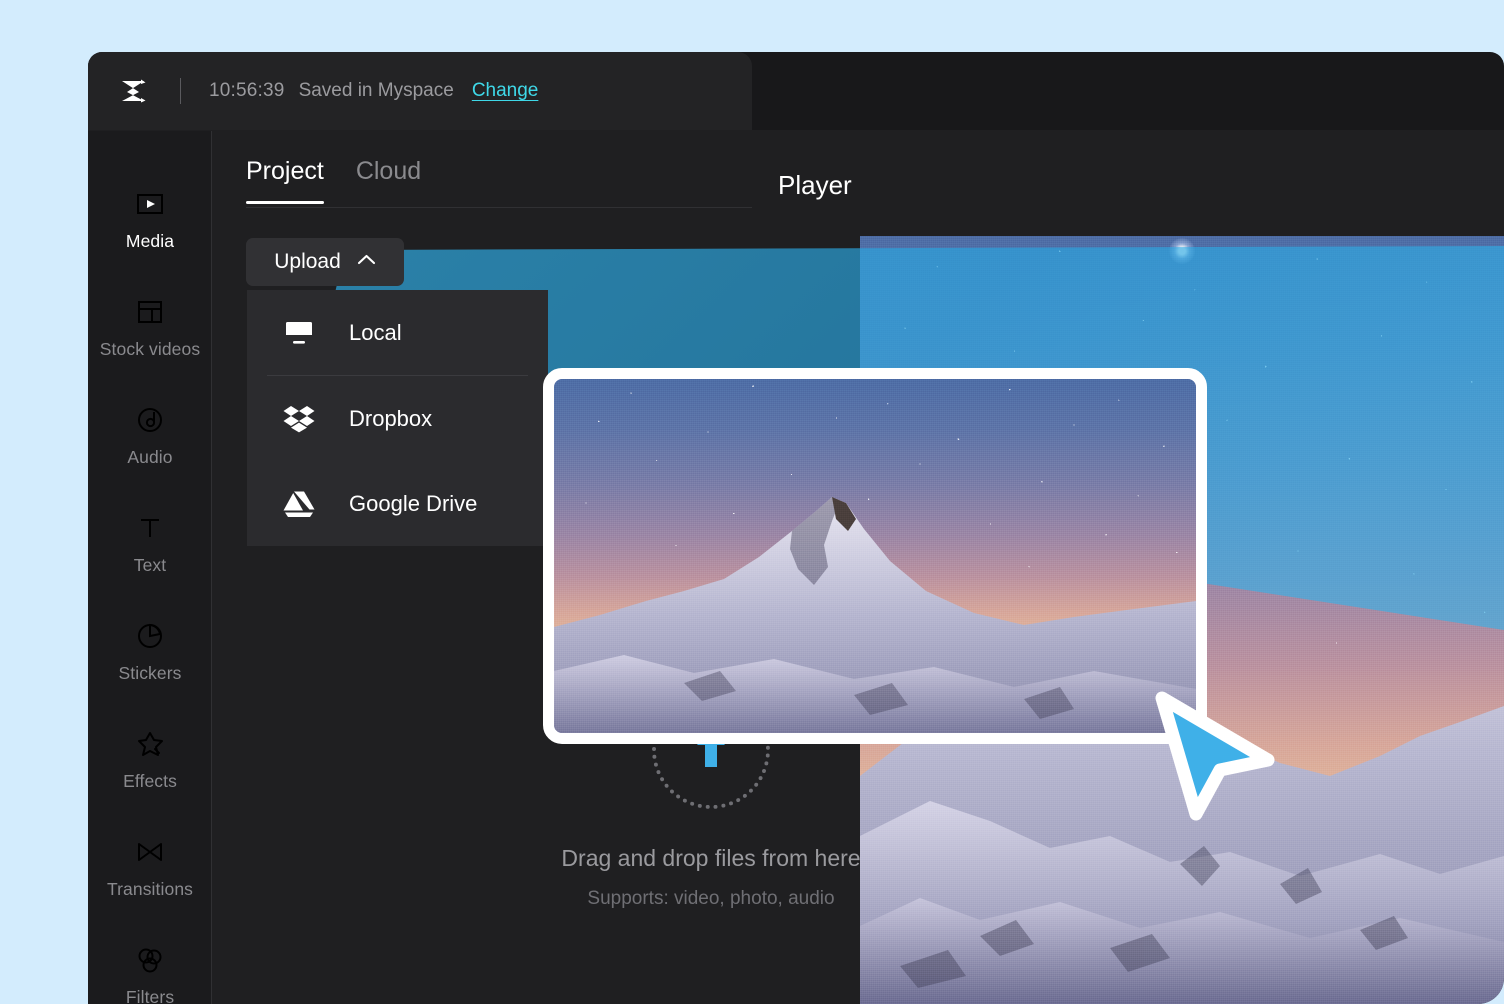 The height and width of the screenshot is (1004, 1504). Describe the element at coordinates (150, 744) in the screenshot. I see `effects-icon` at that location.